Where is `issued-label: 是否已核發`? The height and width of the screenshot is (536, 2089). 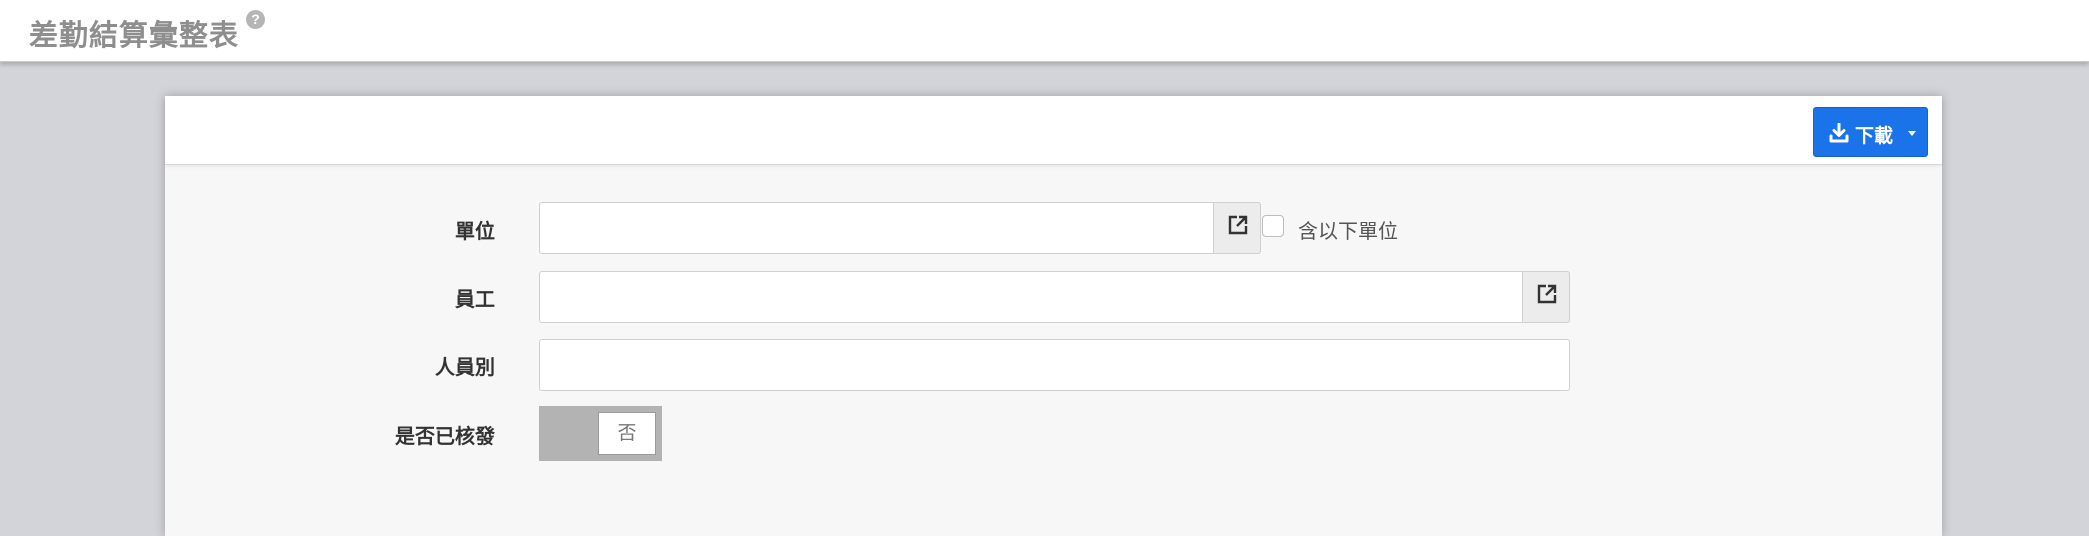 issued-label: 是否已核發 is located at coordinates (445, 437).